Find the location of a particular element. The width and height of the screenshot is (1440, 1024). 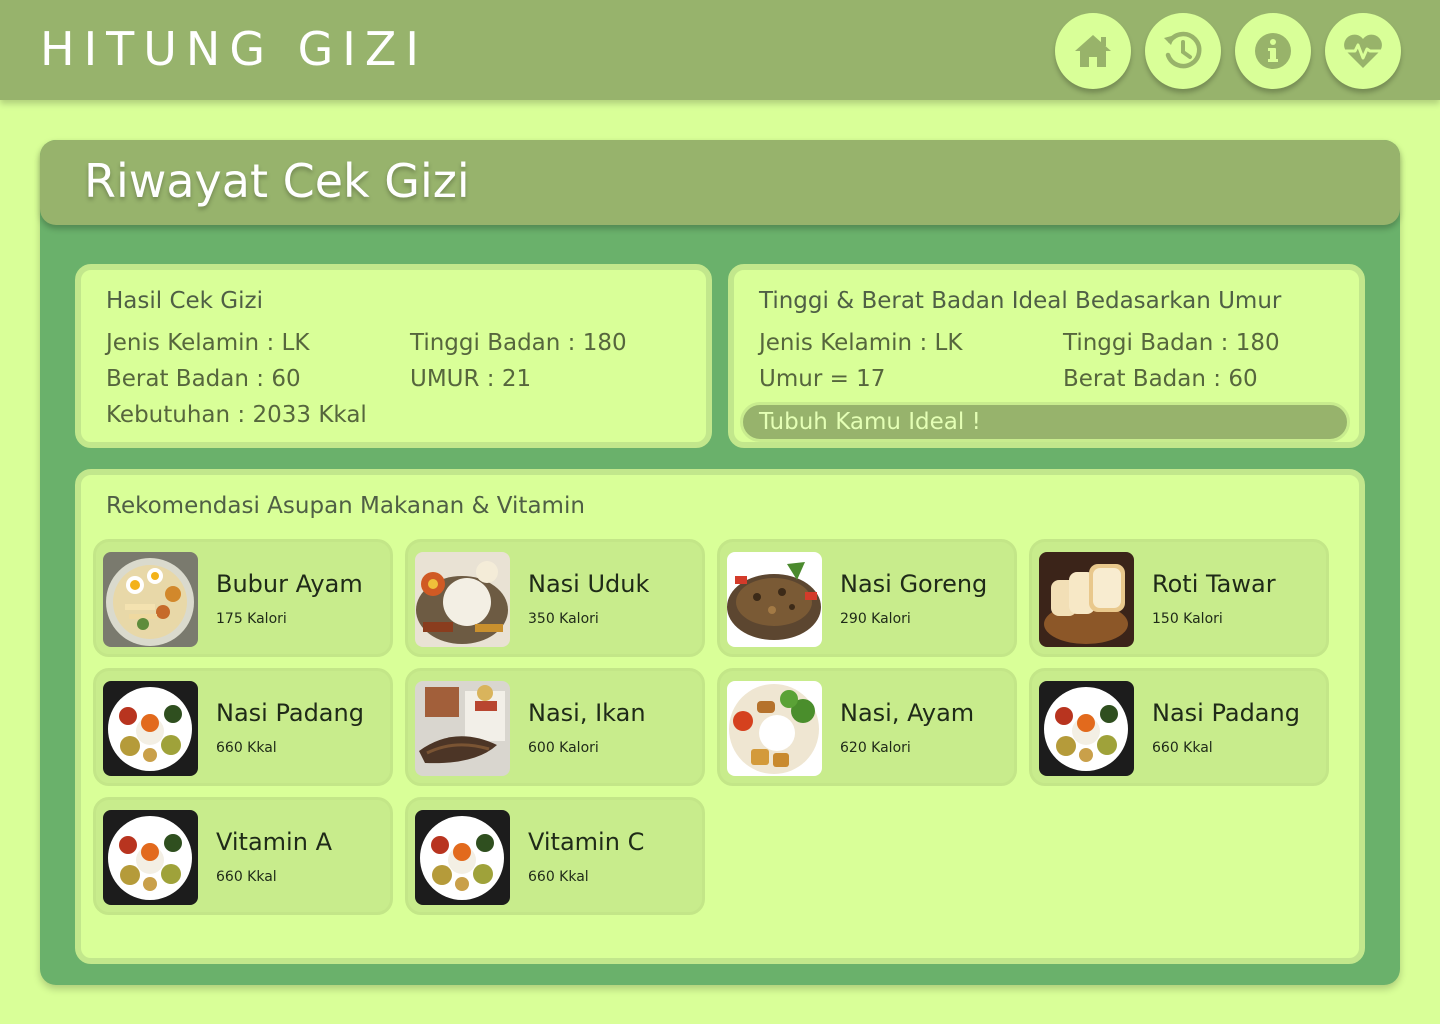

food-calories: 290 Kalori is located at coordinates (875, 619).